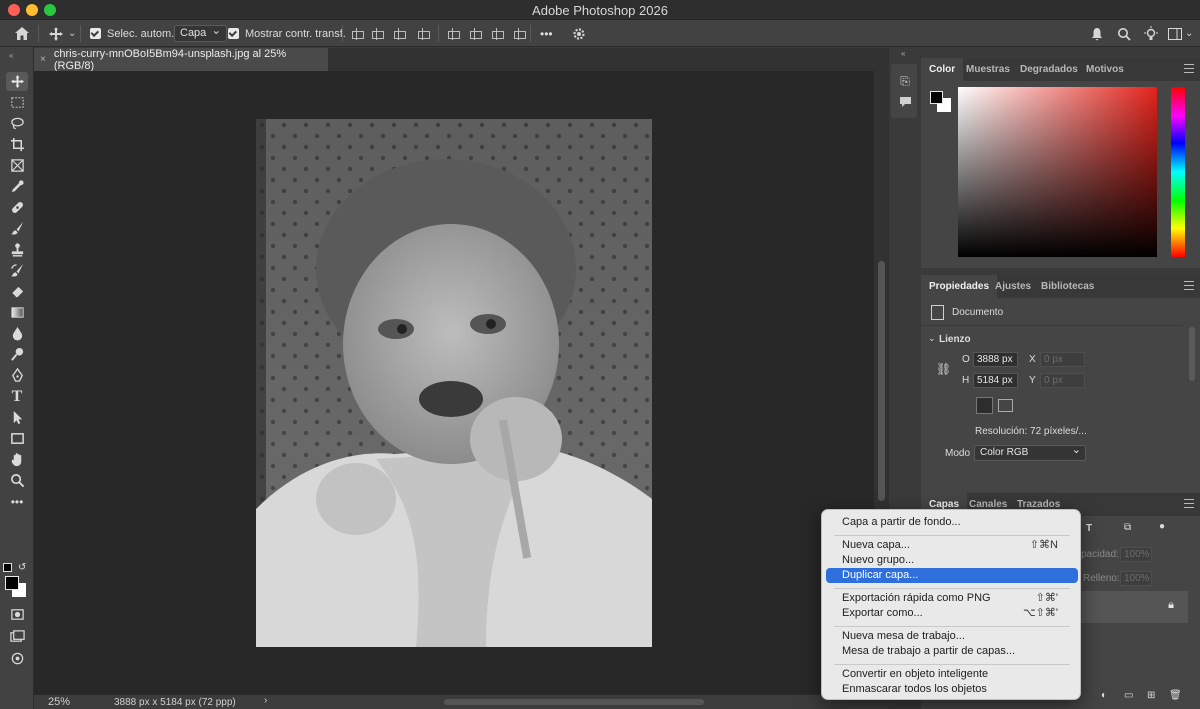 Image resolution: width=1200 pixels, height=709 pixels. Describe the element at coordinates (988, 69) in the screenshot. I see `tab-swatches: Muestras` at that location.